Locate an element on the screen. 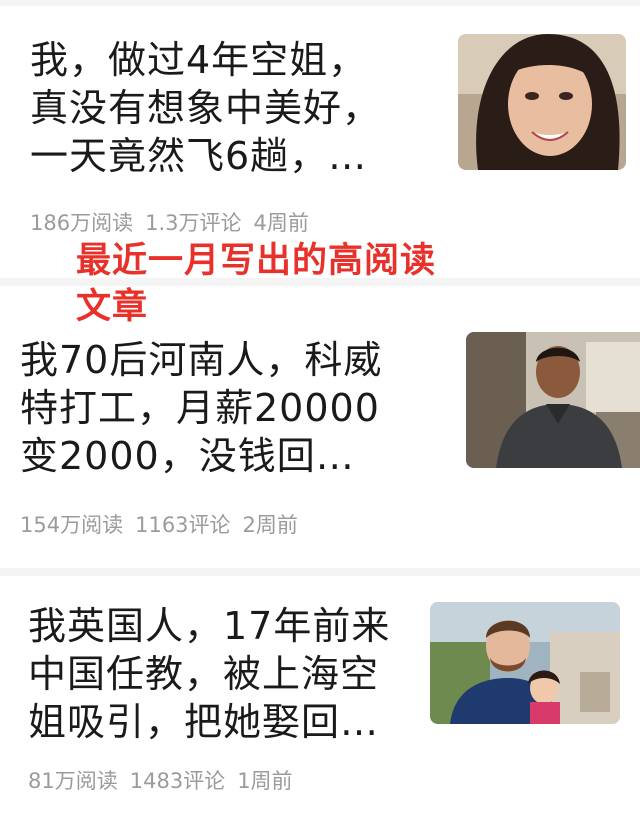 The width and height of the screenshot is (640, 823). father-and-child-image is located at coordinates (525, 663).